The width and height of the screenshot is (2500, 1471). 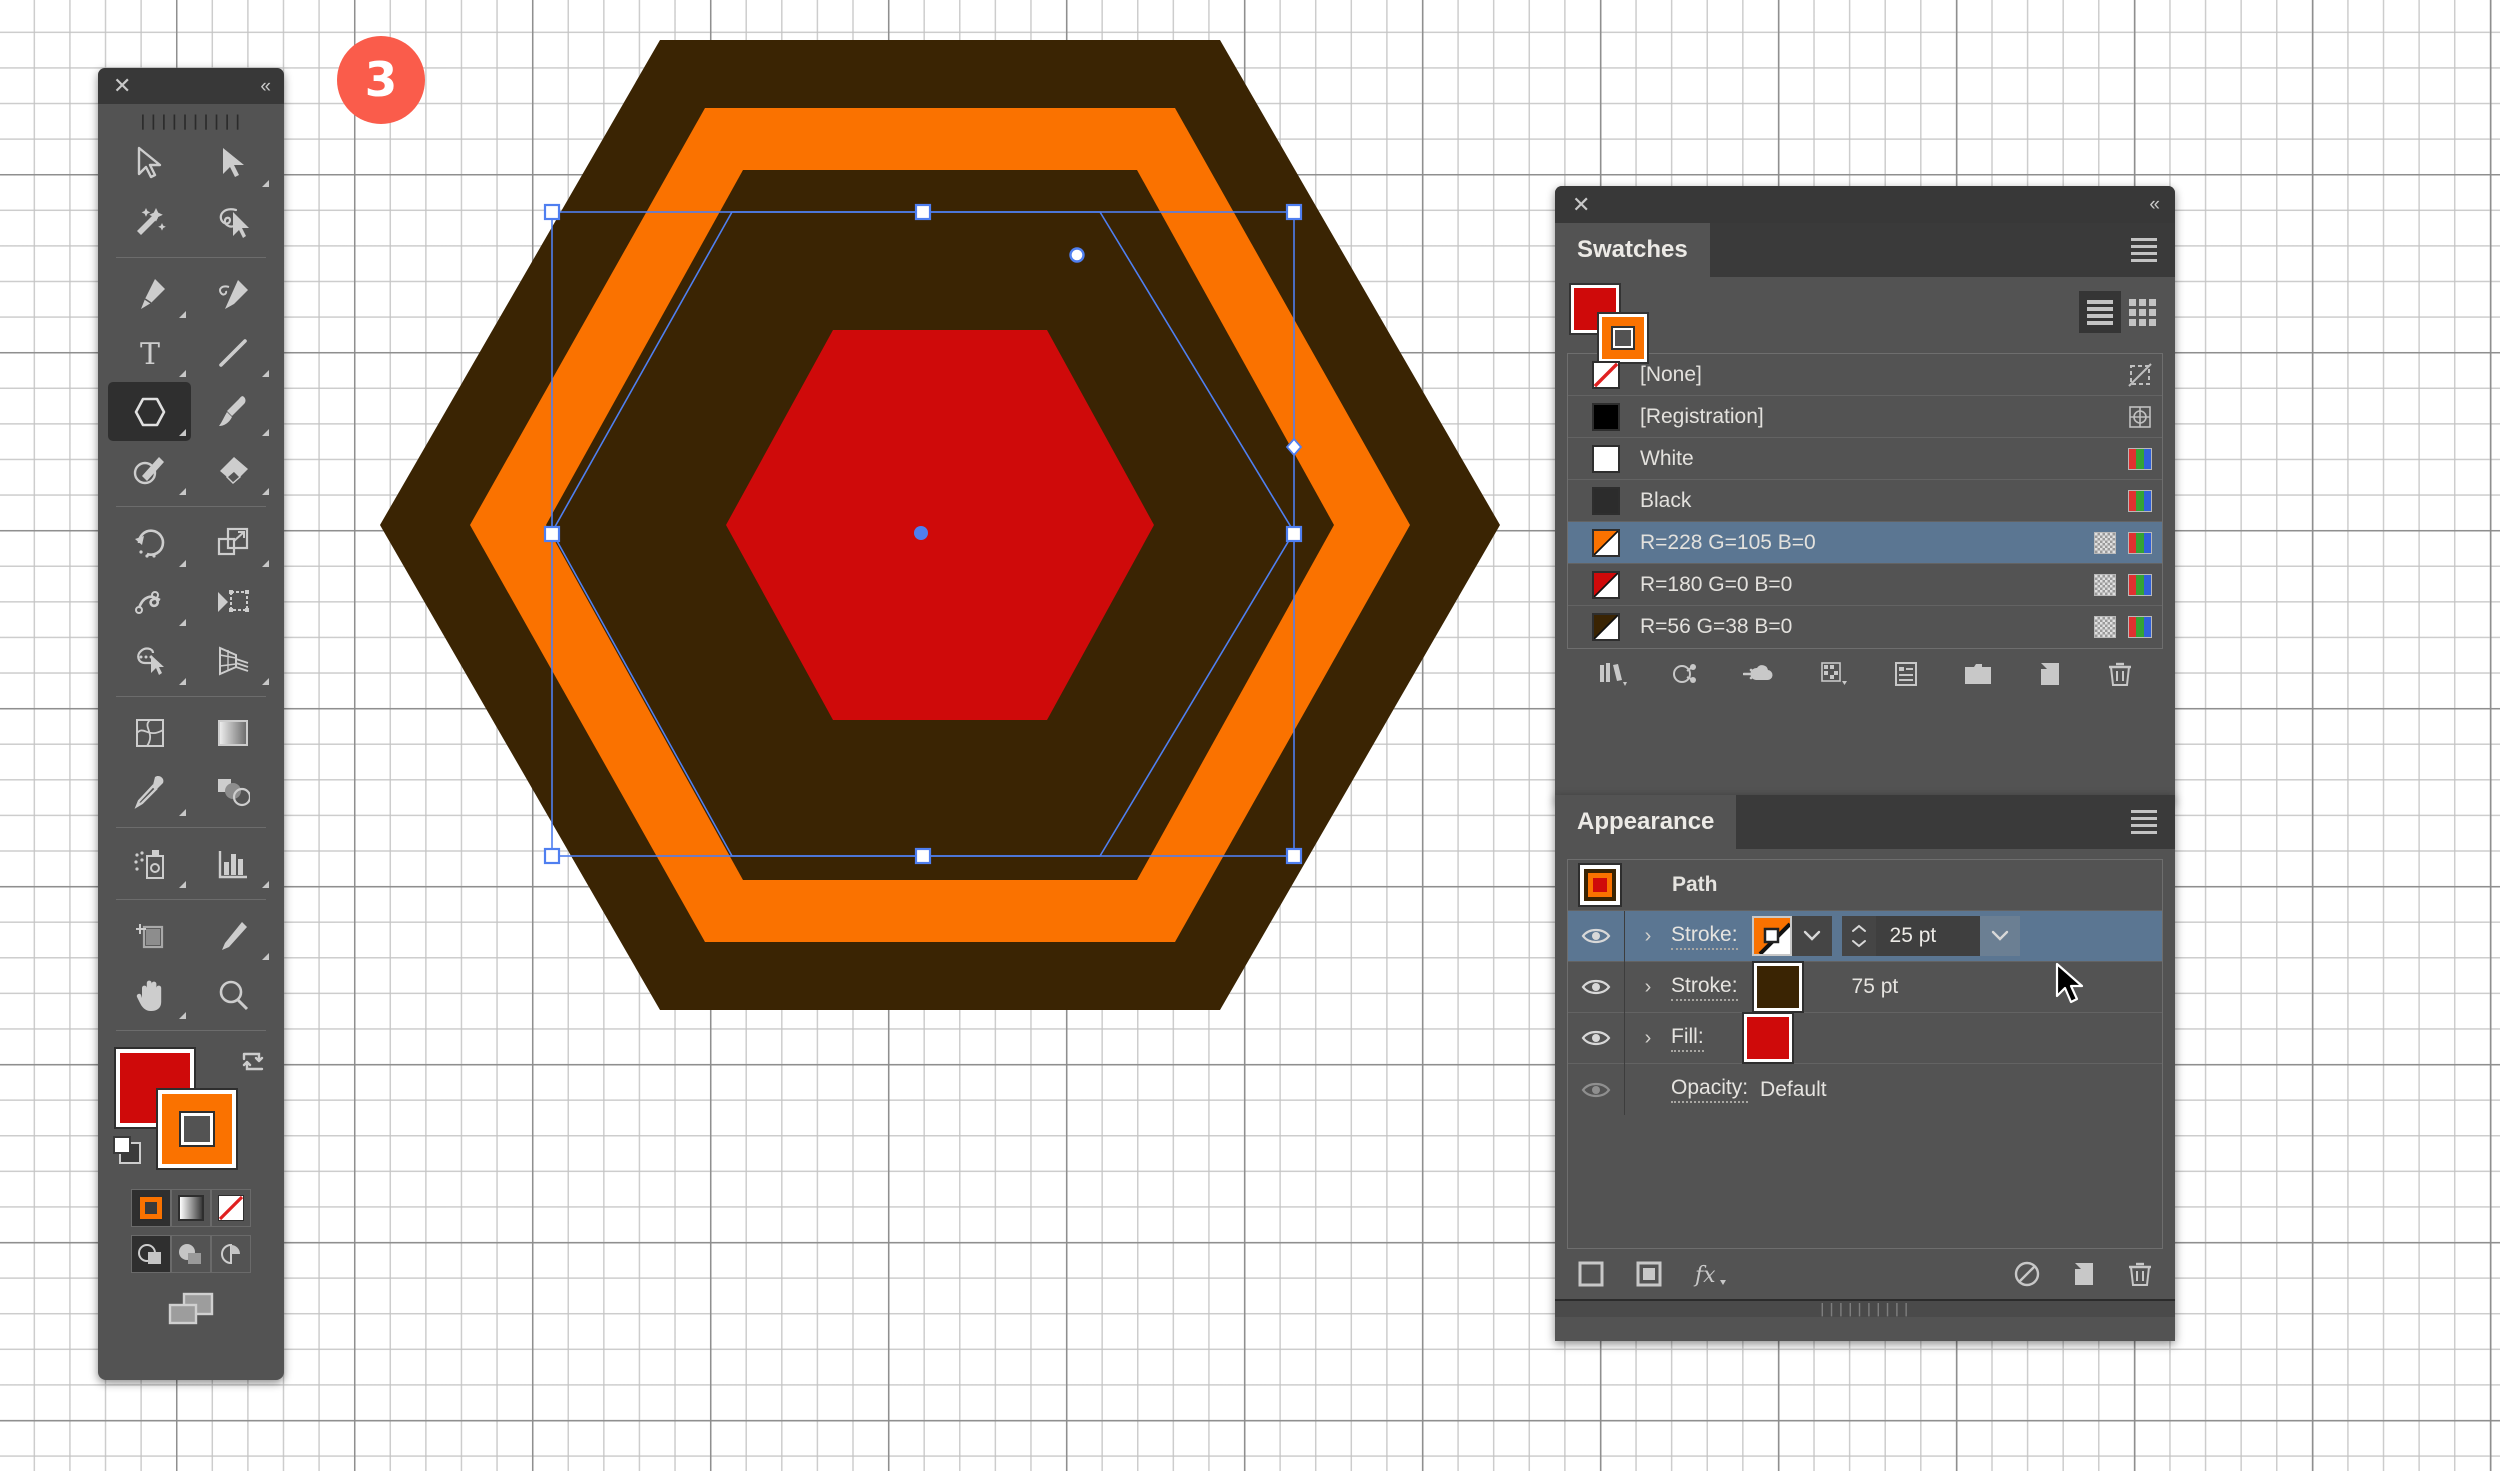 I want to click on line-segment-tool, so click(x=232, y=352).